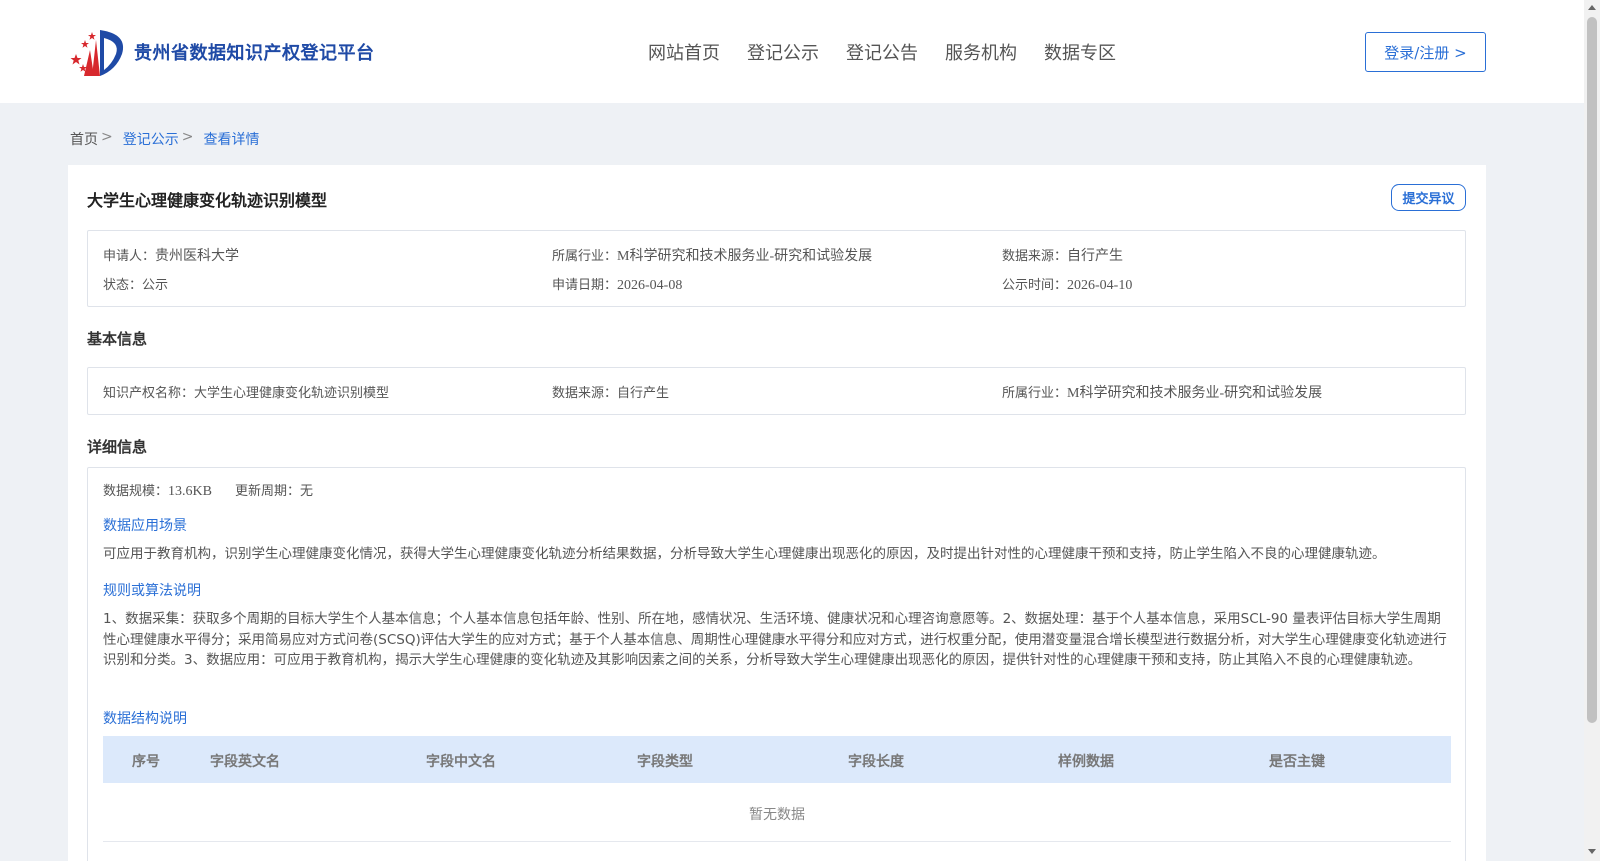 The height and width of the screenshot is (861, 1600). I want to click on ip-name-field: 知识产权名称：大学生心理健康变化轨迹识别模型, so click(246, 392).